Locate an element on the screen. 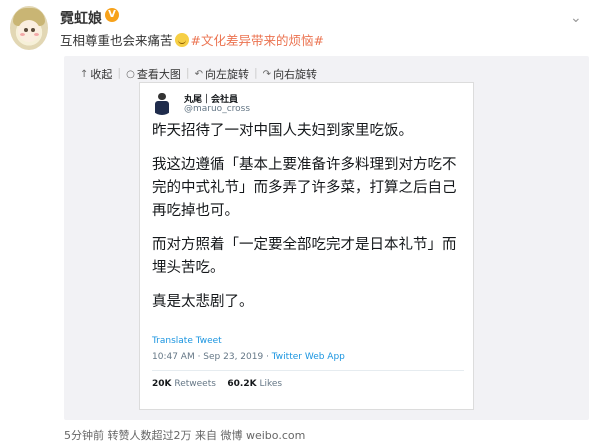 Image resolution: width=600 pixels, height=446 pixels. tweet-stats: 20K Retweets 60.2K Likes is located at coordinates (217, 384).